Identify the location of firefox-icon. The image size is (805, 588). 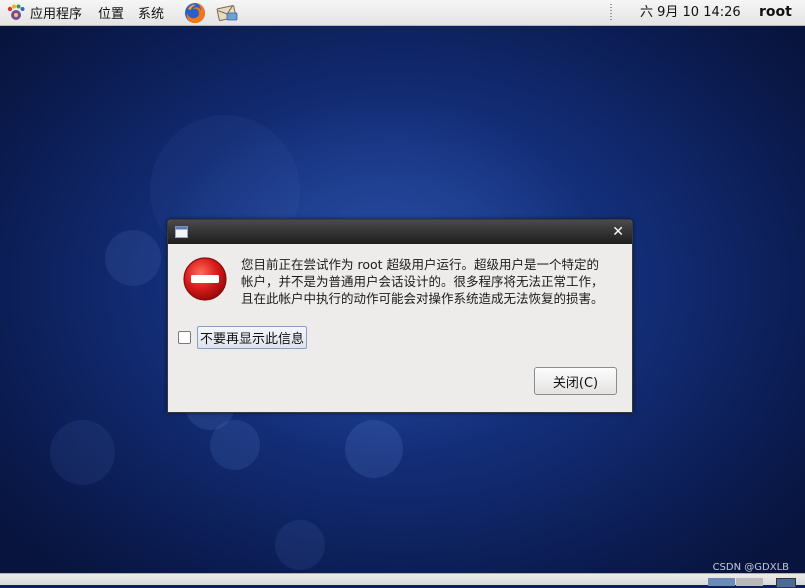
(195, 12).